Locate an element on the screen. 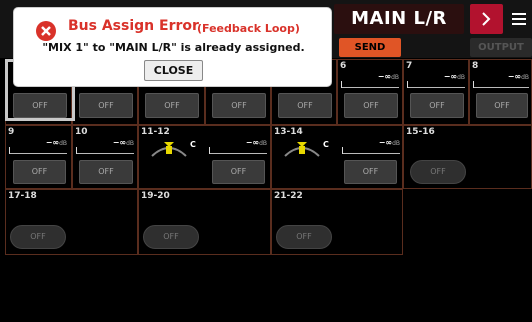 The height and width of the screenshot is (322, 532). channel-number: 8 is located at coordinates (475, 66).